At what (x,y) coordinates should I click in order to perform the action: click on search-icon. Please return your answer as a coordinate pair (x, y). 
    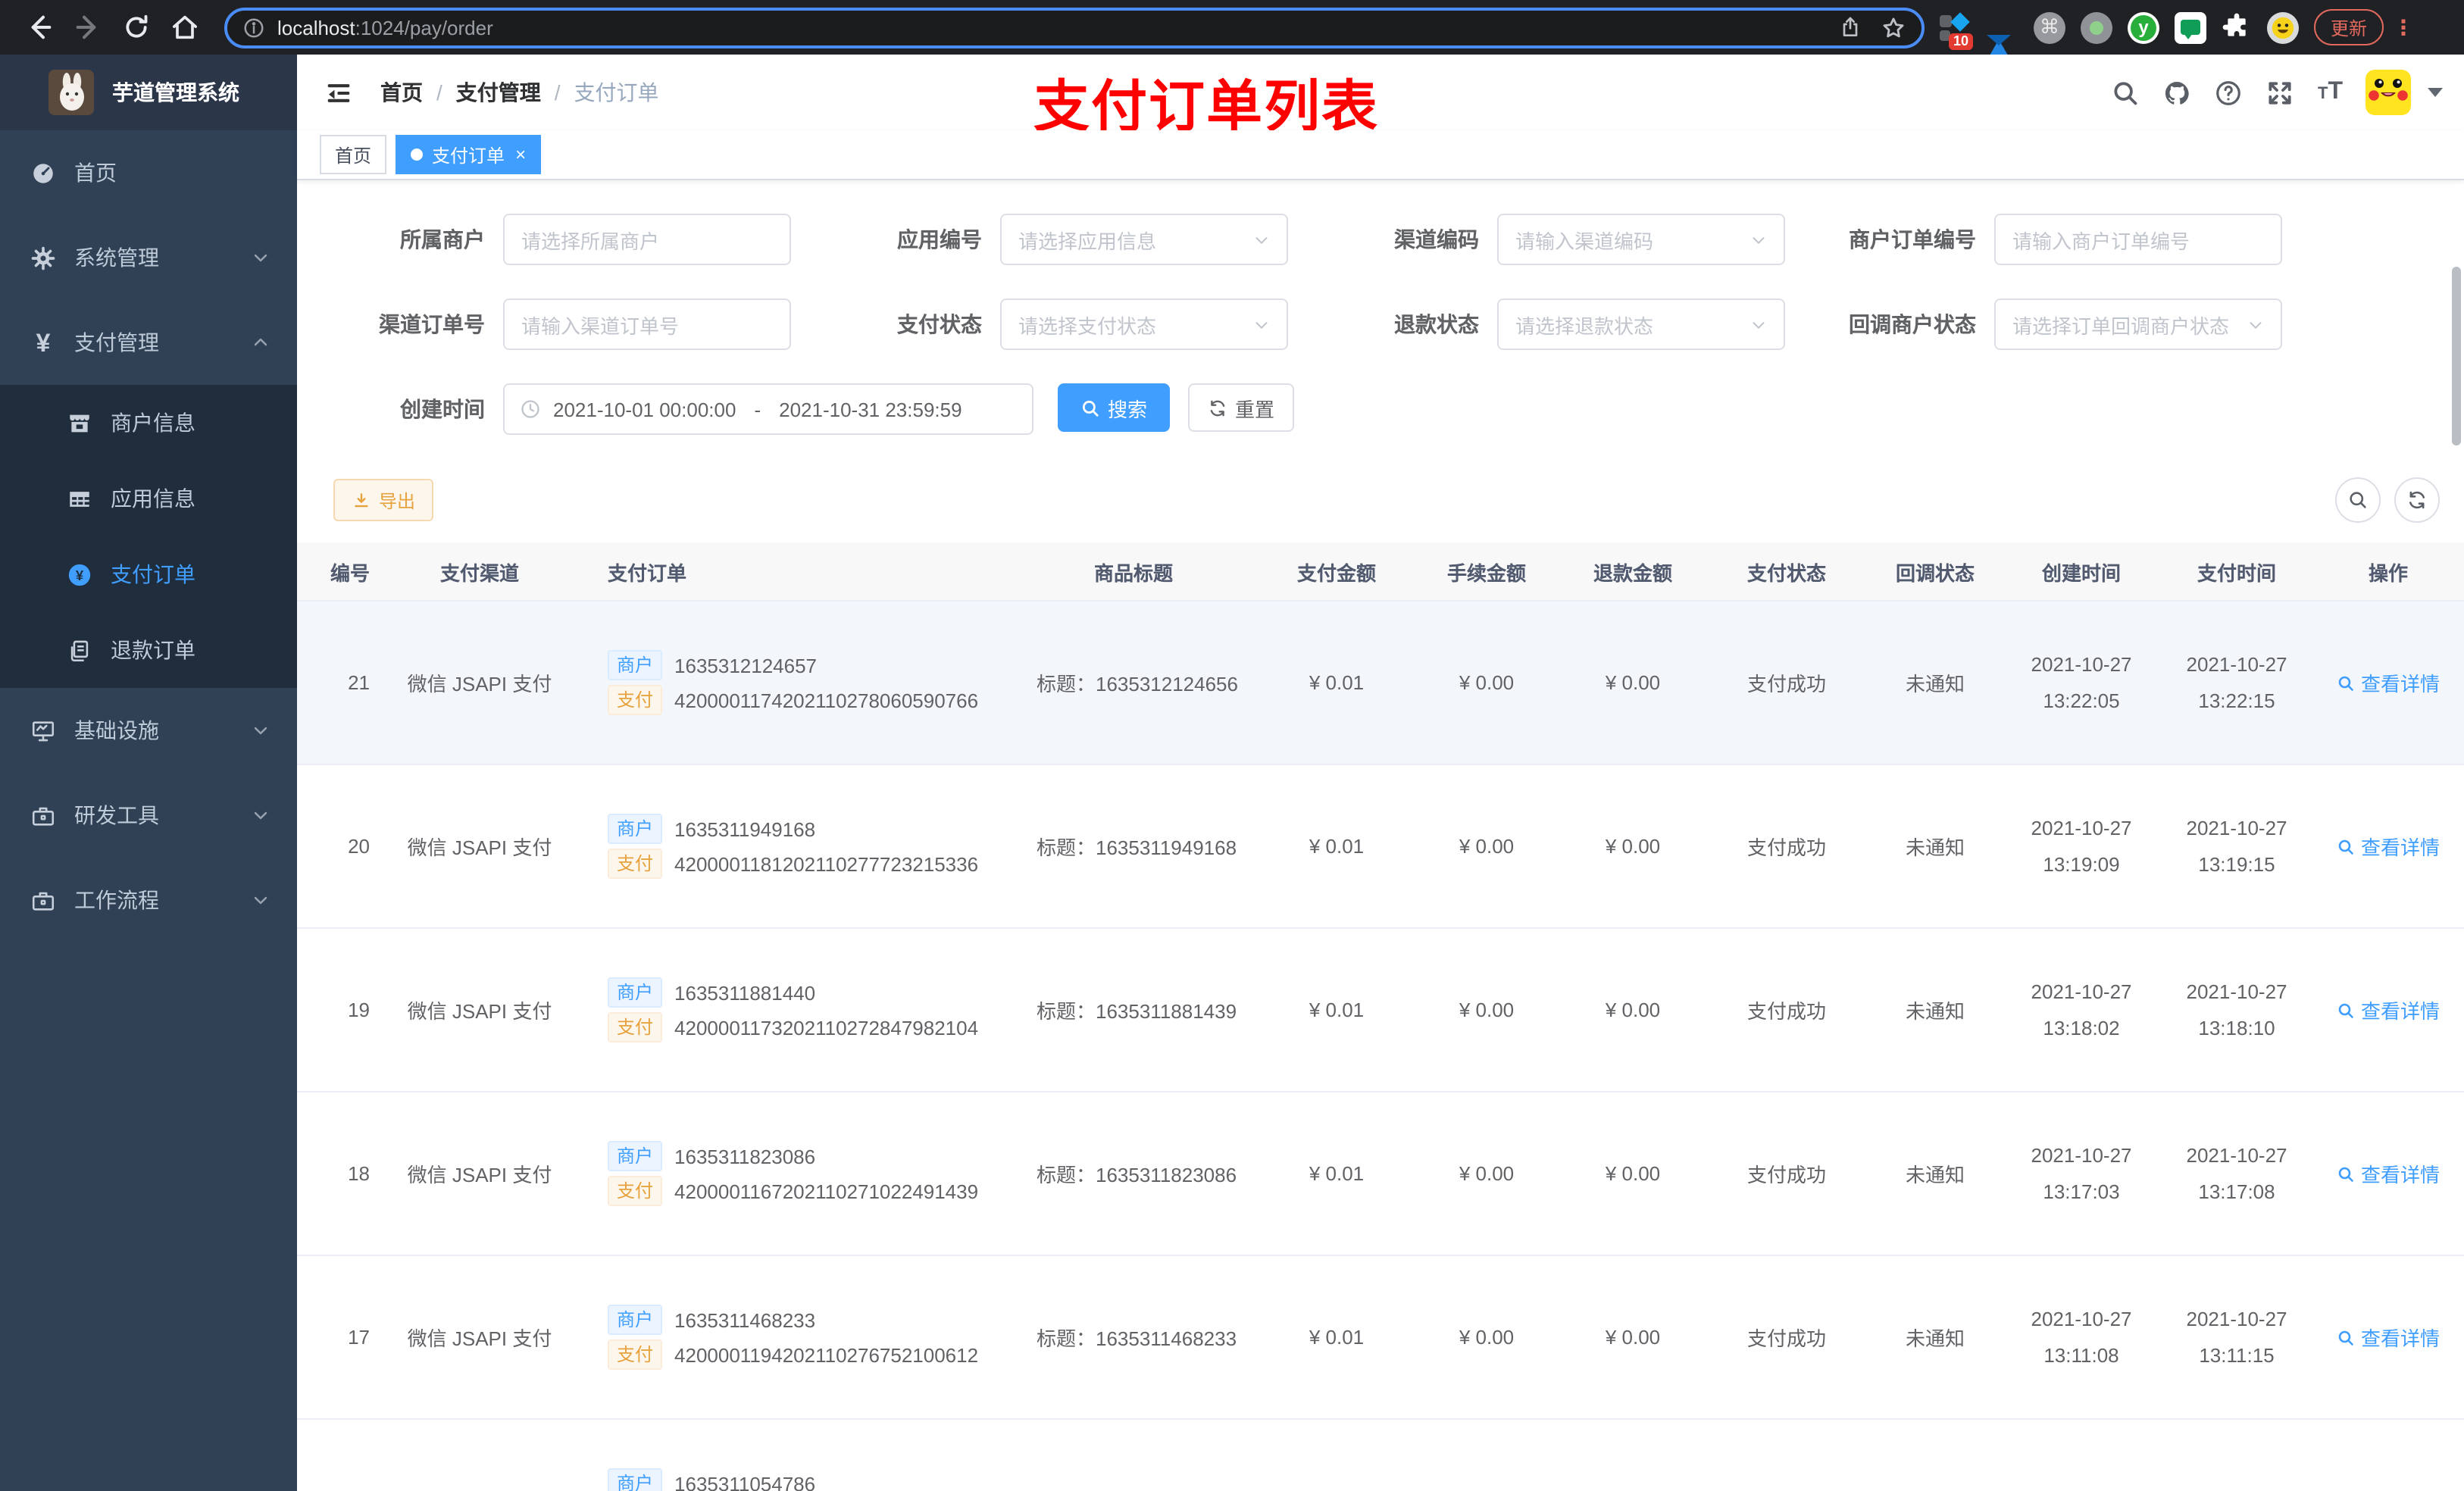
    Looking at the image, I should click on (2126, 92).